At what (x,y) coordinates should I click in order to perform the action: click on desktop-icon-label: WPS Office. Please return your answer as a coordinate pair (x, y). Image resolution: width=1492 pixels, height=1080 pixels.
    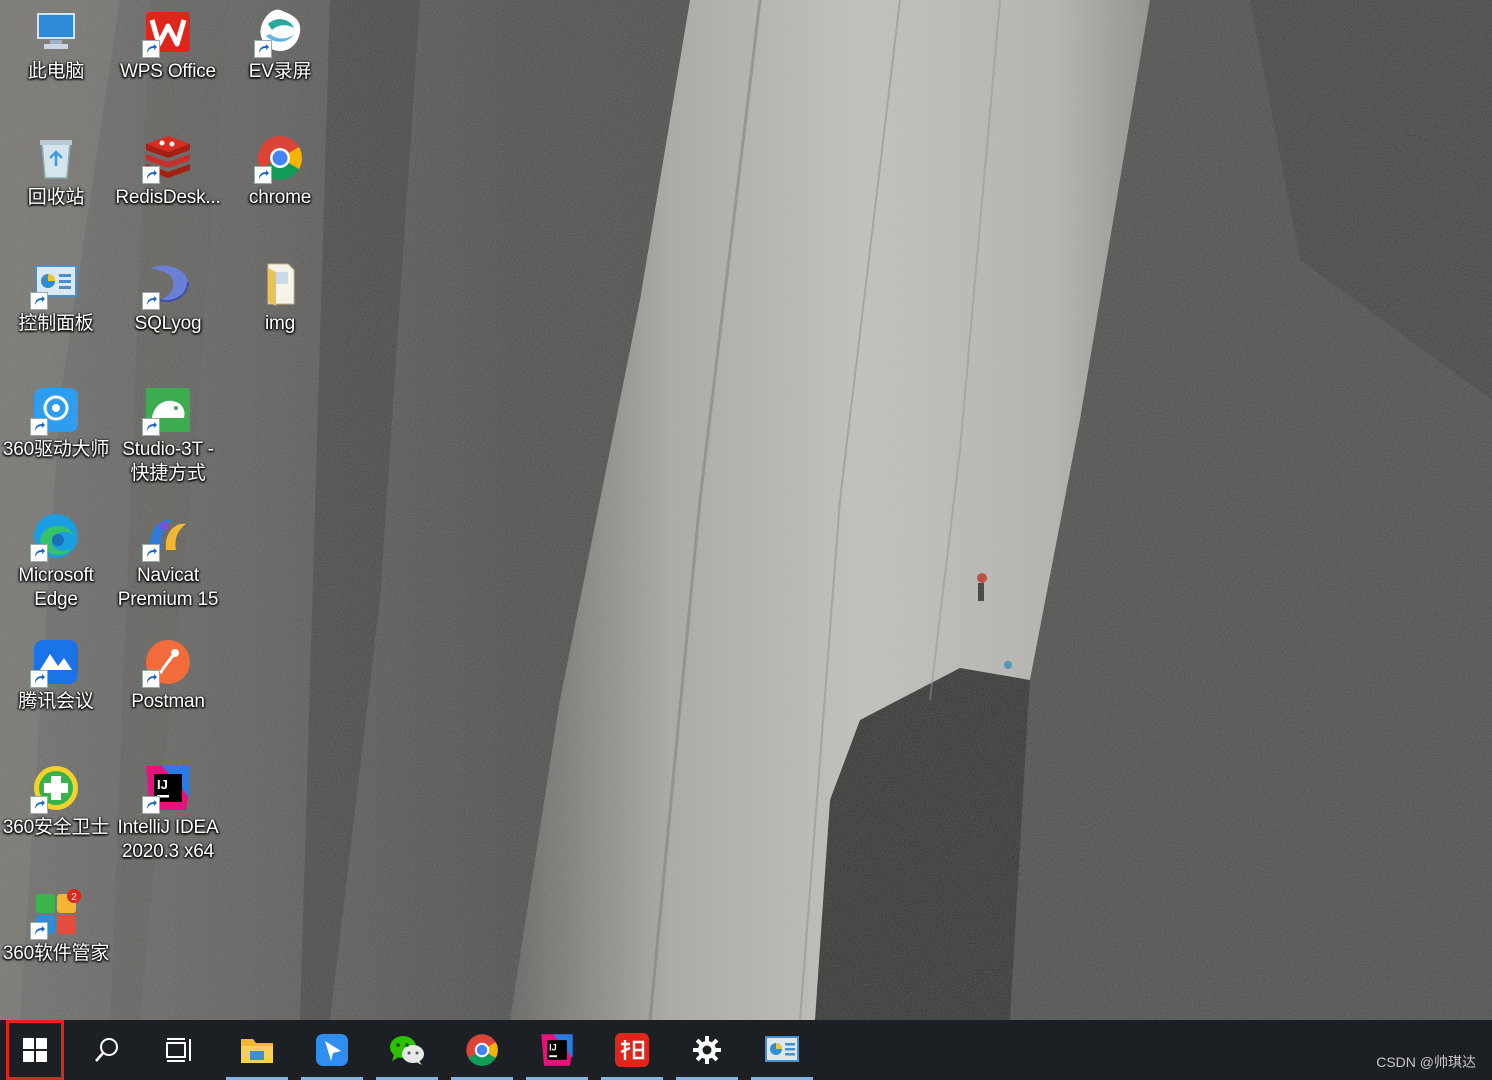
    Looking at the image, I should click on (168, 71).